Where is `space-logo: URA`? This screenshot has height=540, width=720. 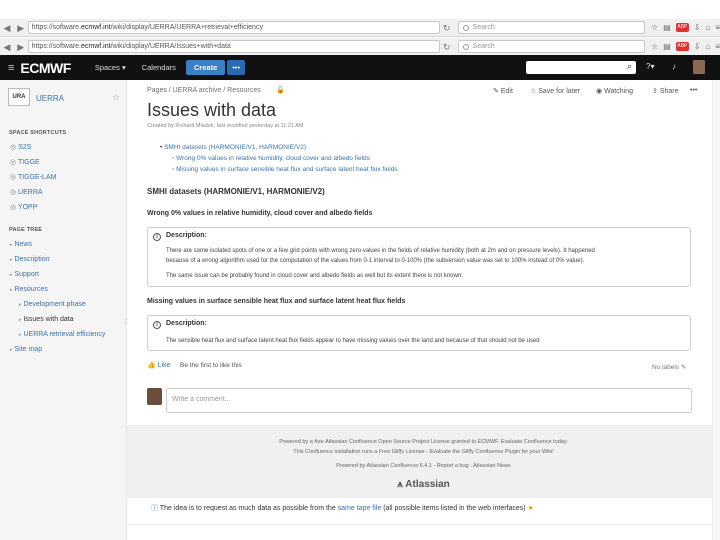
space-logo: URA is located at coordinates (19, 97).